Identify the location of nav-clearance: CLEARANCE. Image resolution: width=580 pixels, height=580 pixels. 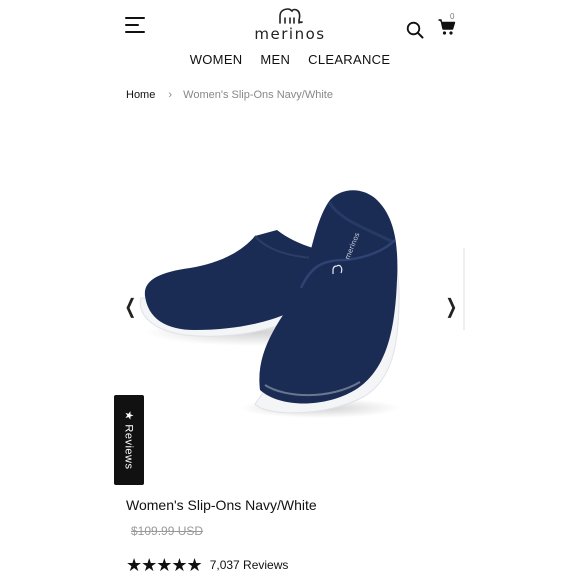
(349, 59).